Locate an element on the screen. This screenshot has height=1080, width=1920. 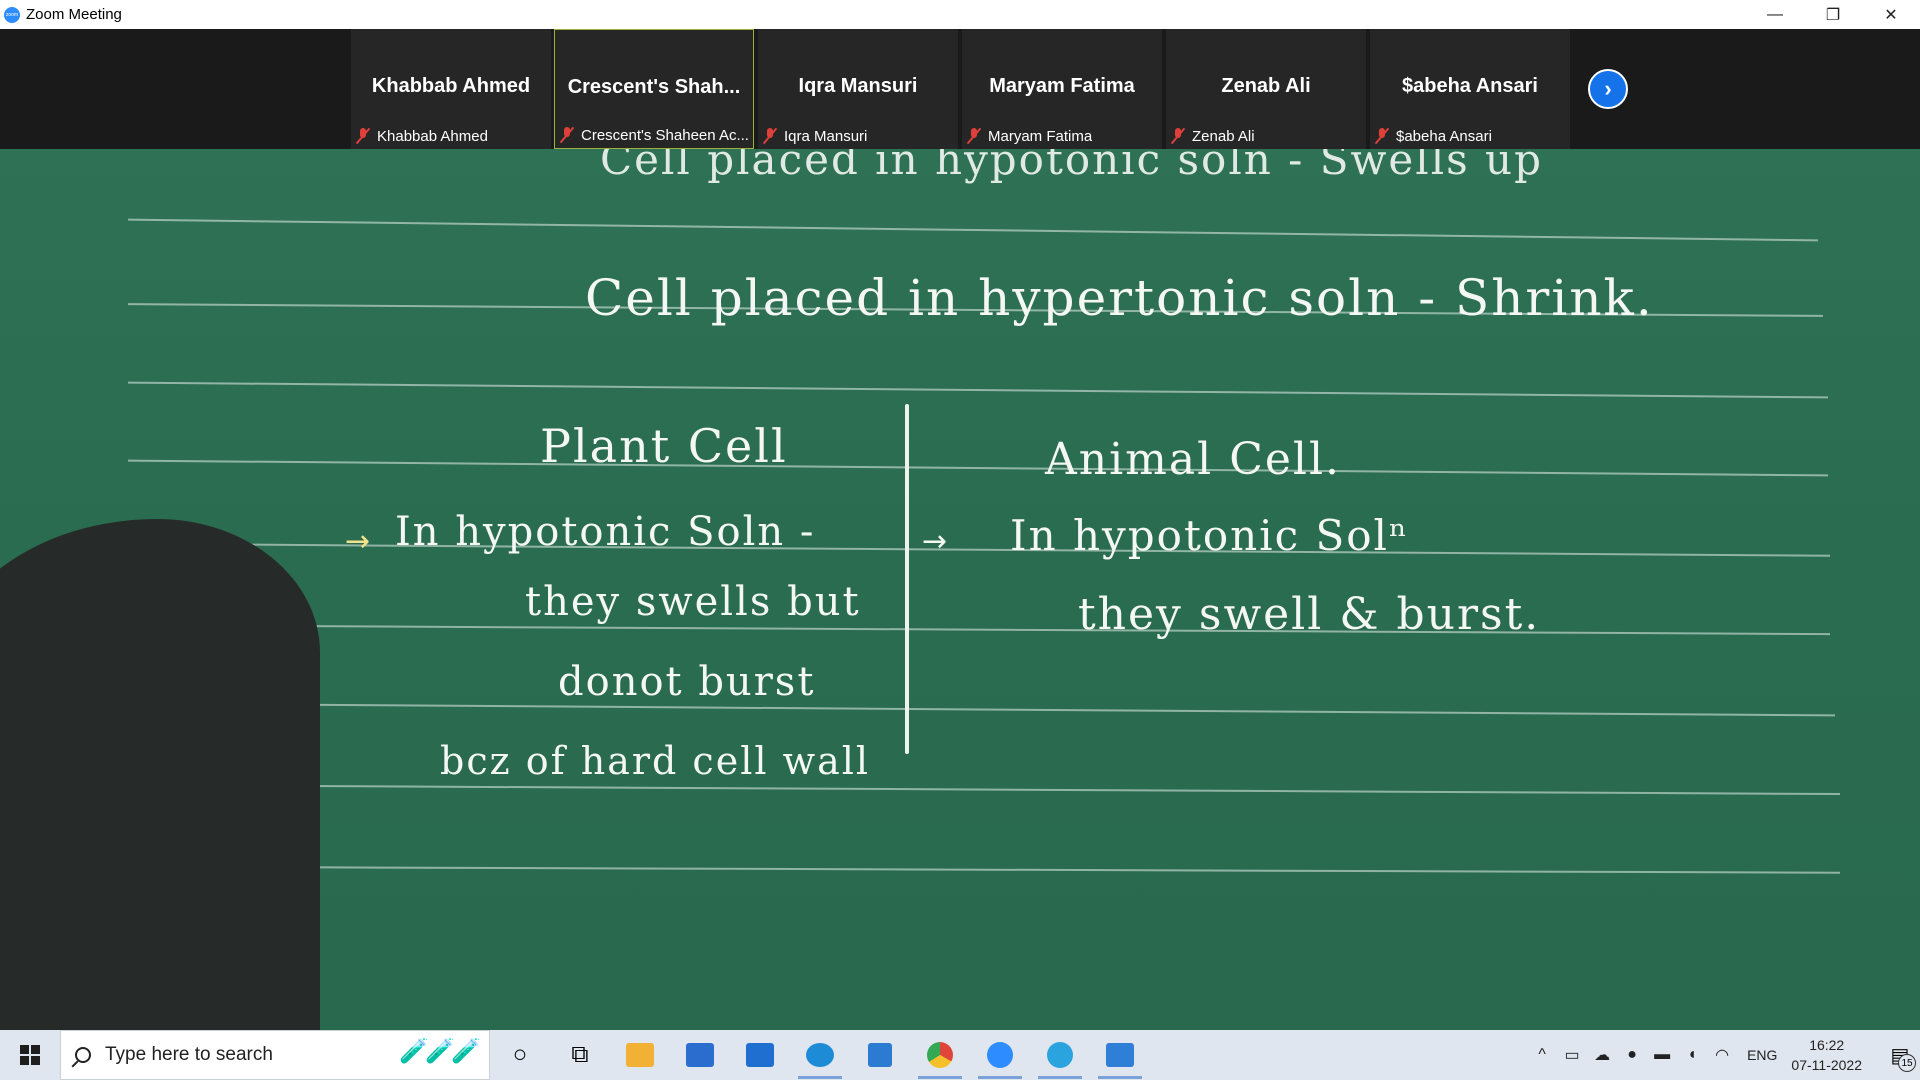
participant-footer: Khabbab Ahmed is located at coordinates (421, 136).